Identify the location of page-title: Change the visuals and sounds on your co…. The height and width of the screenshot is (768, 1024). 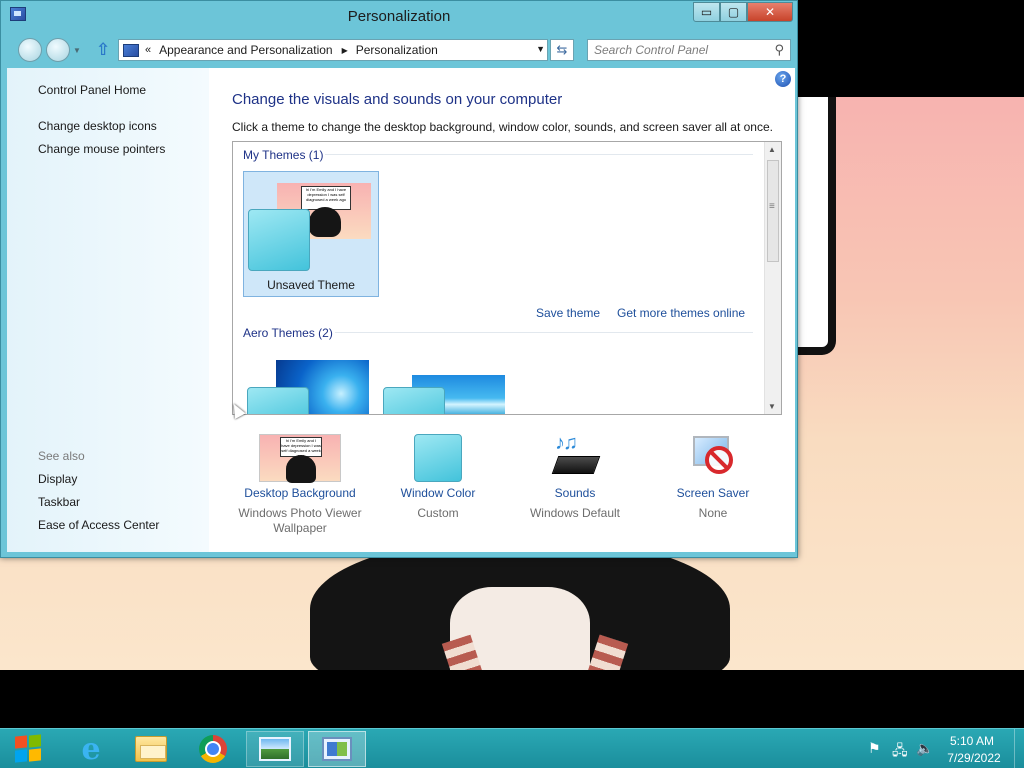
(397, 99).